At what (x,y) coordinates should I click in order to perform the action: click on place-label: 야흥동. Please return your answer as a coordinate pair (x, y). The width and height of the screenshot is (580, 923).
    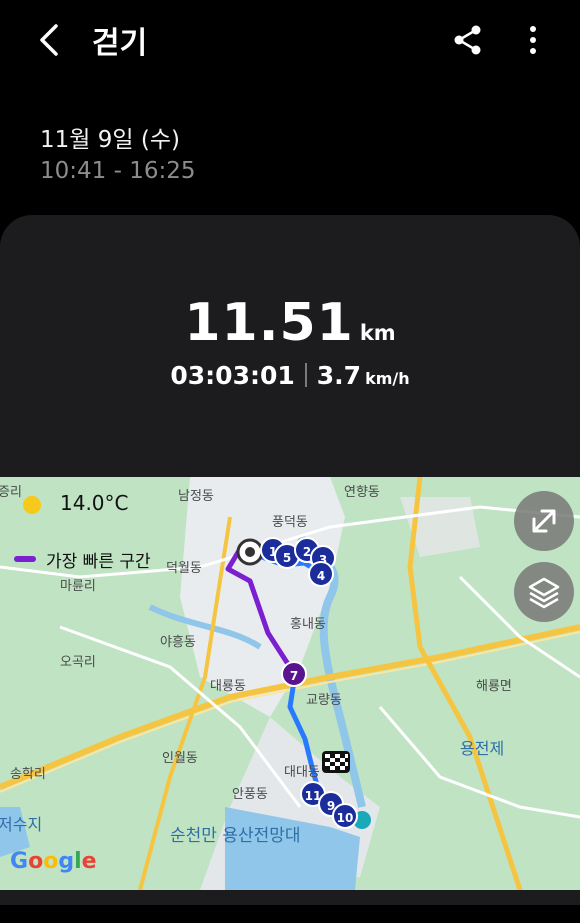
    Looking at the image, I should click on (178, 642).